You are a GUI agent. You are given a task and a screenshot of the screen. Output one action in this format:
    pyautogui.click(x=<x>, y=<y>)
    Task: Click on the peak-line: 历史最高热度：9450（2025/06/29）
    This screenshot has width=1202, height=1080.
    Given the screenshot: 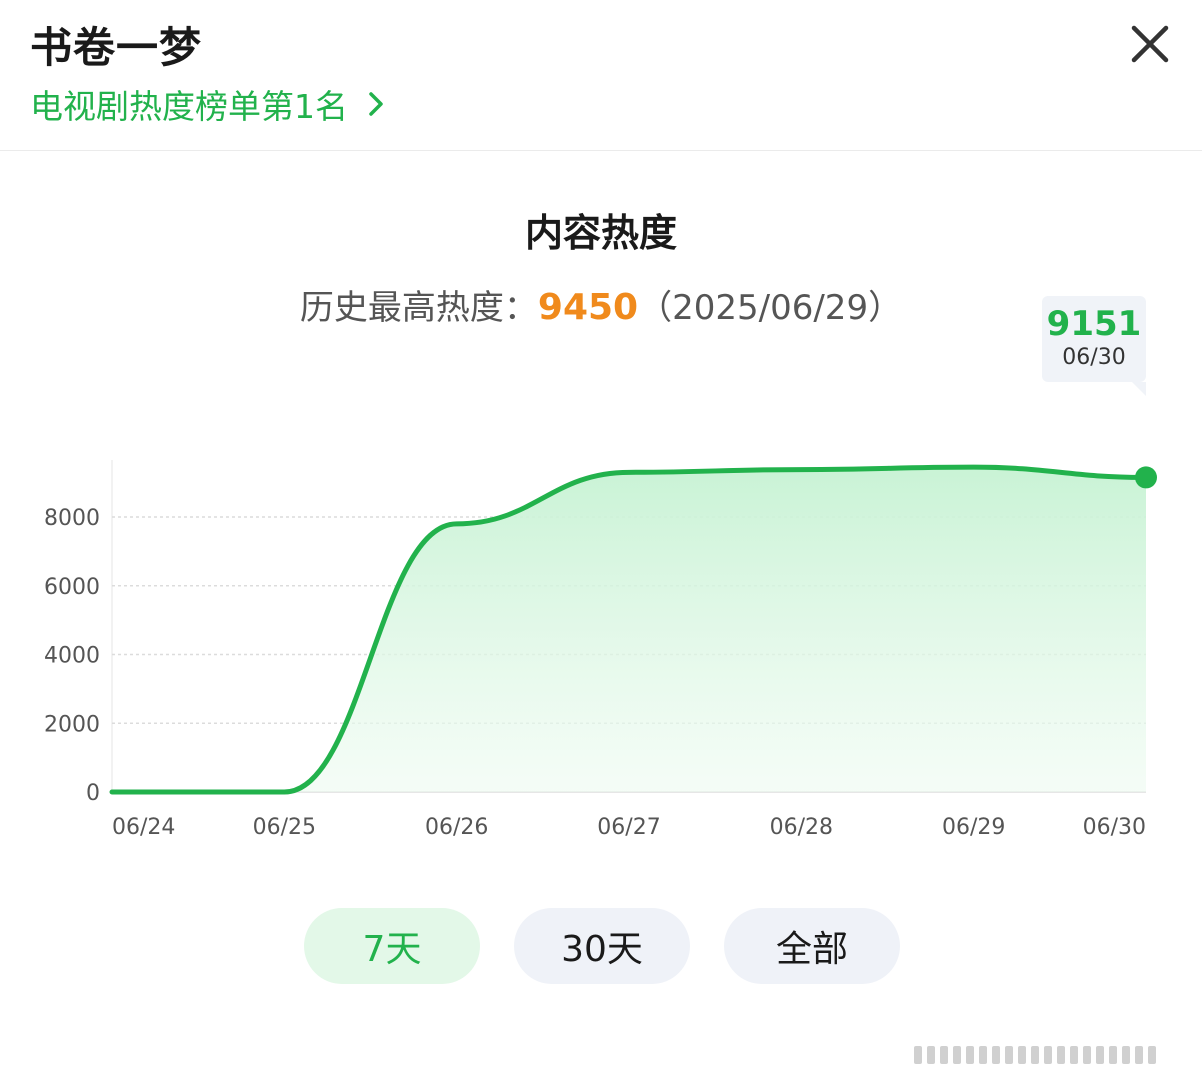 What is the action you would take?
    pyautogui.click(x=601, y=304)
    